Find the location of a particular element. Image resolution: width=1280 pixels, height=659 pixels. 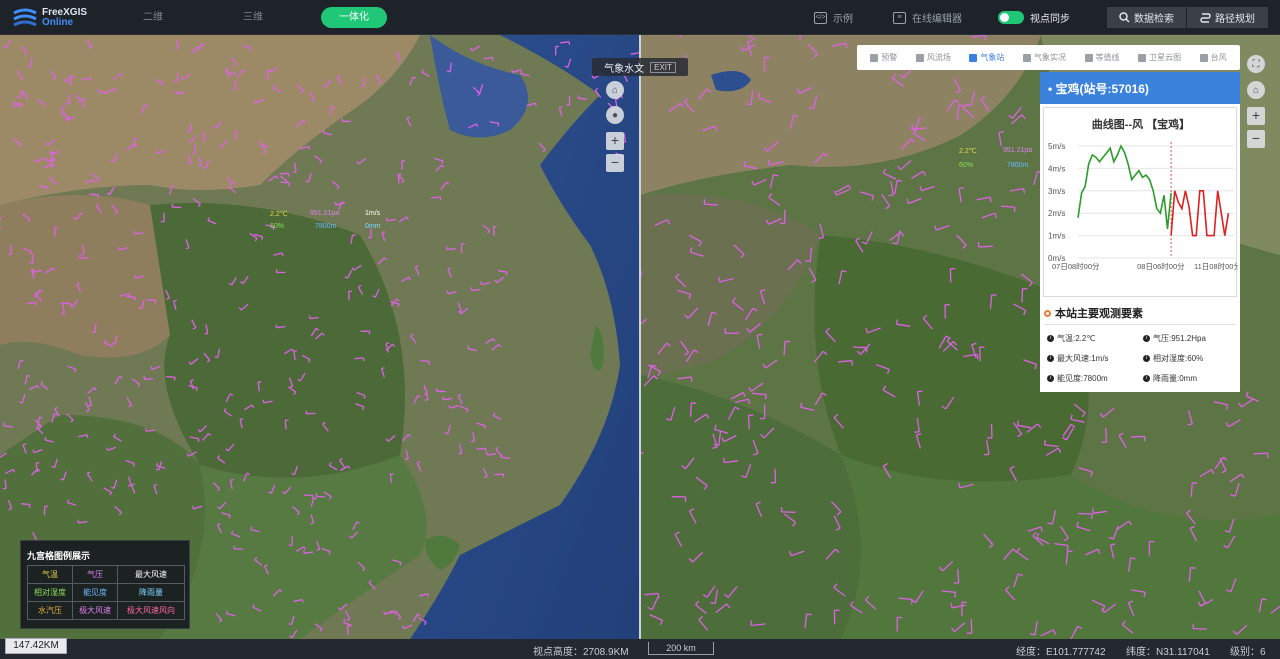

tool-typhoon: 台风 is located at coordinates (1213, 57).